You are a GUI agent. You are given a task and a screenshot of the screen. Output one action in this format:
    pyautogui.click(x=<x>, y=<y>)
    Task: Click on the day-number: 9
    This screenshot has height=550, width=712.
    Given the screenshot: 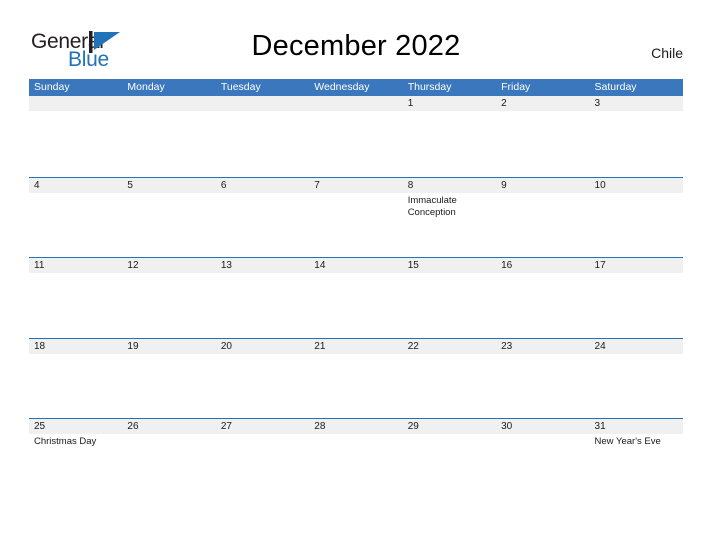 What is the action you would take?
    pyautogui.click(x=504, y=185)
    